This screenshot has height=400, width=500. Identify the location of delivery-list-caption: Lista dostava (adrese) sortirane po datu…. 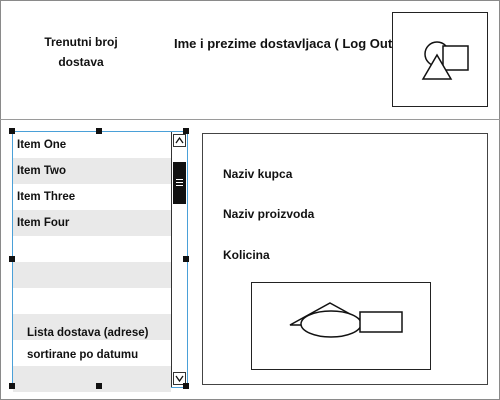
(102, 344).